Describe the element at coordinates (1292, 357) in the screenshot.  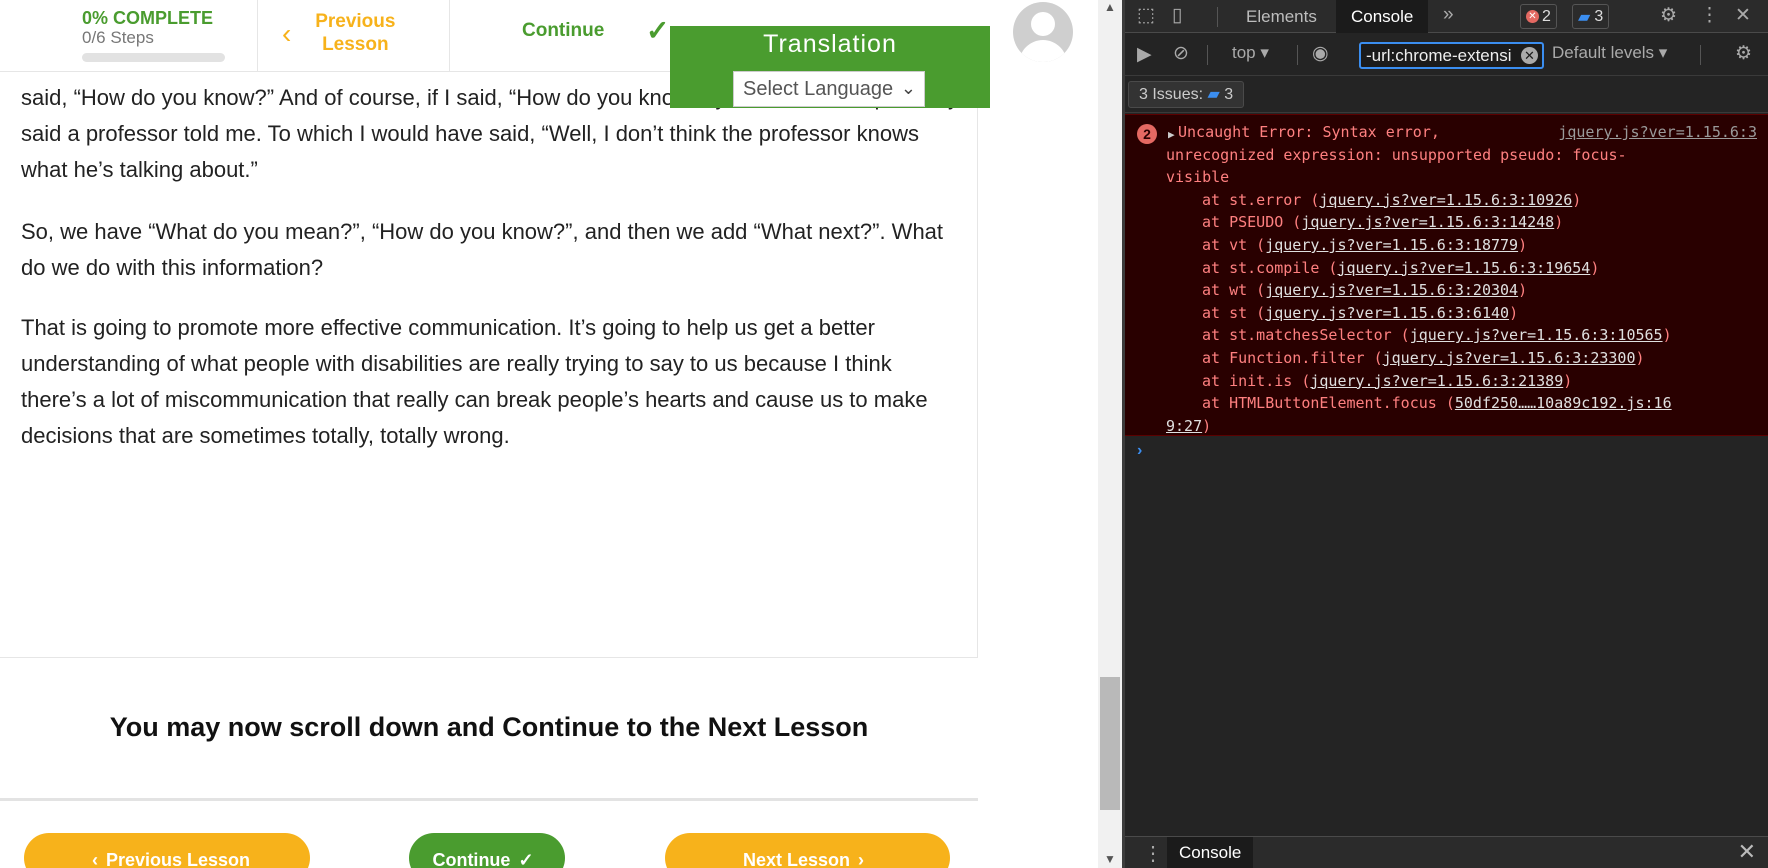
I see `stack-trace-caller: at Function.filter (` at that location.